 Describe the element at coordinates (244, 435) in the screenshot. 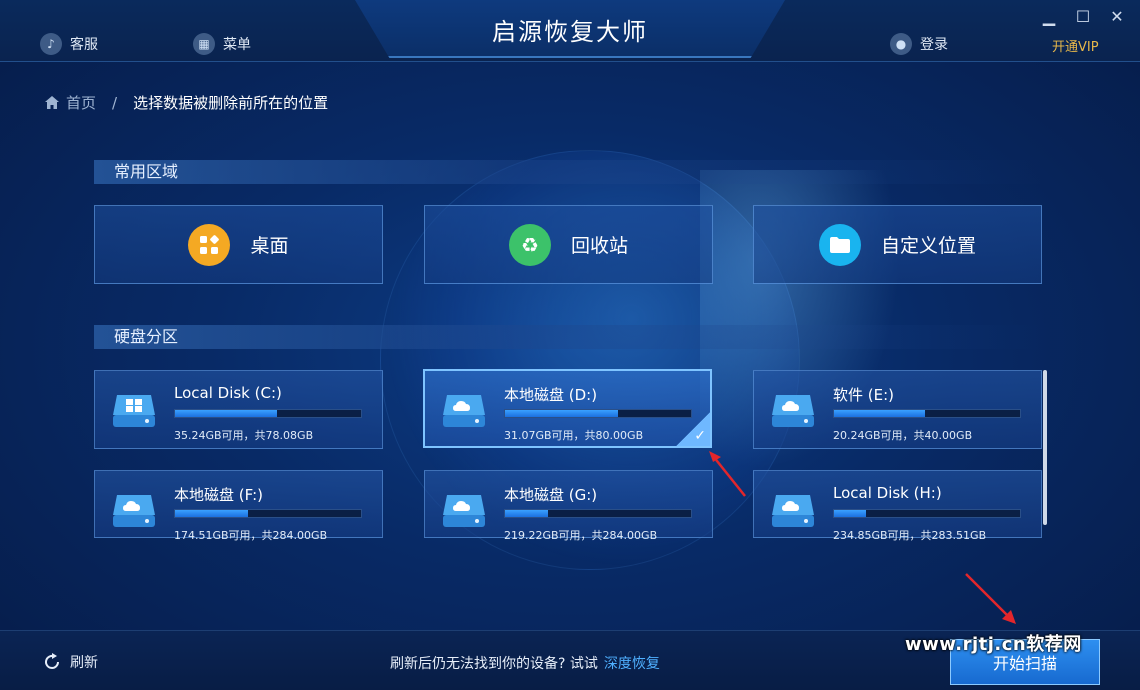

I see `disk-info: 35.24GB可用，共78.08GB` at that location.